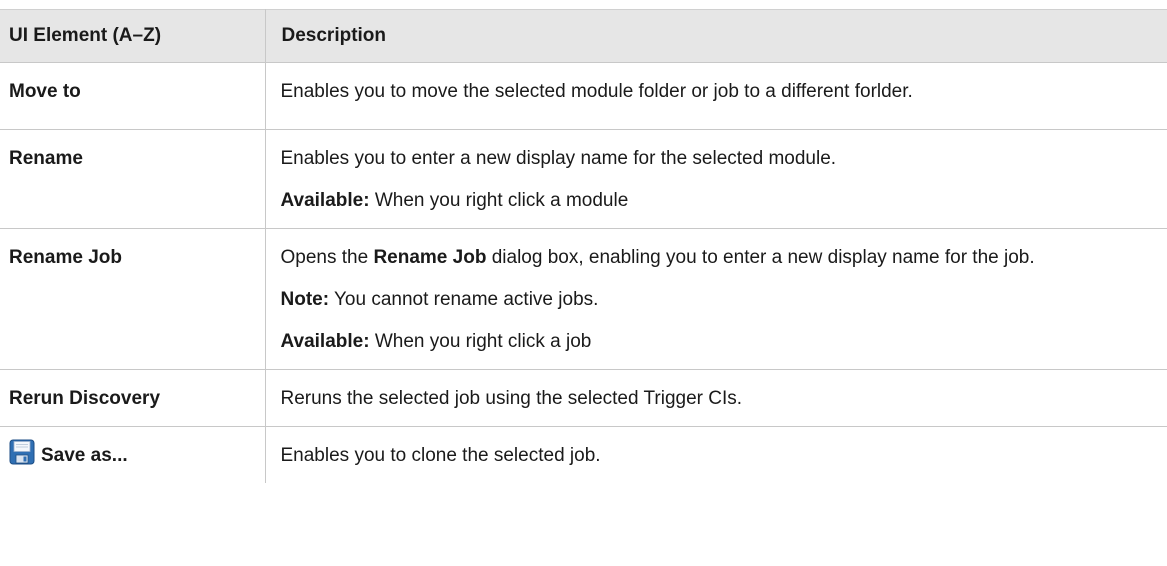  What do you see at coordinates (480, 341) in the screenshot?
I see `availability-value: When you right click a job` at bounding box center [480, 341].